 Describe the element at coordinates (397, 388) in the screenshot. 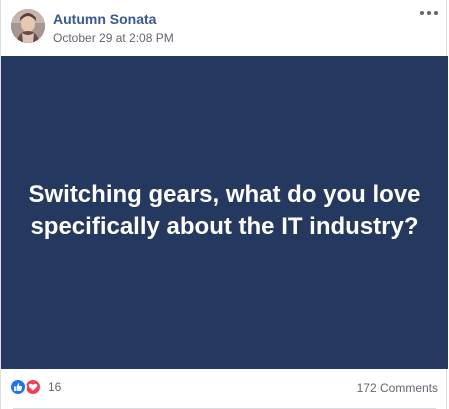

I see `comments-count-link: 172 Comments` at that location.